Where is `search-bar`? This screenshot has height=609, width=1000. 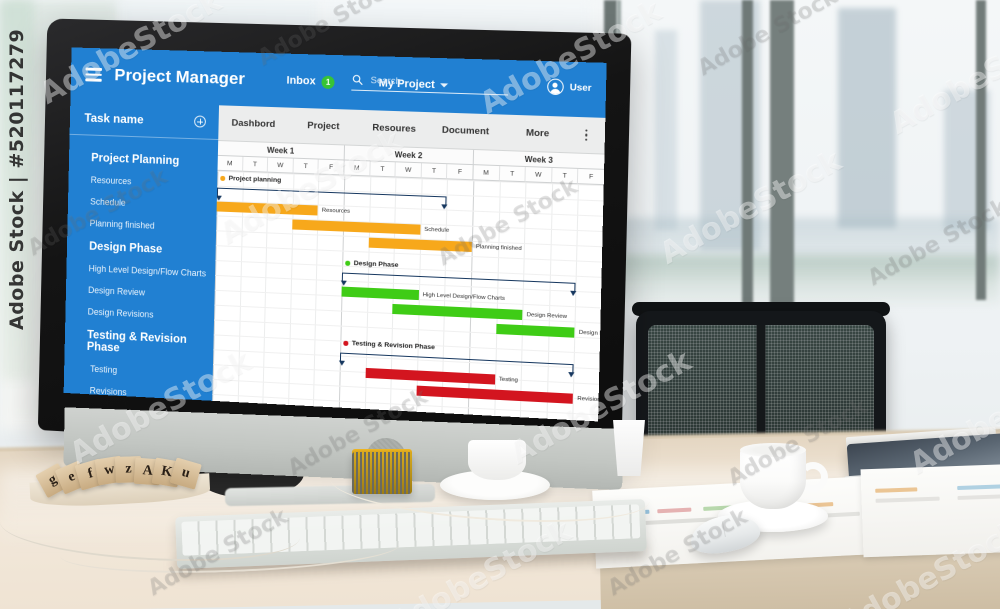
search-bar is located at coordinates (430, 84).